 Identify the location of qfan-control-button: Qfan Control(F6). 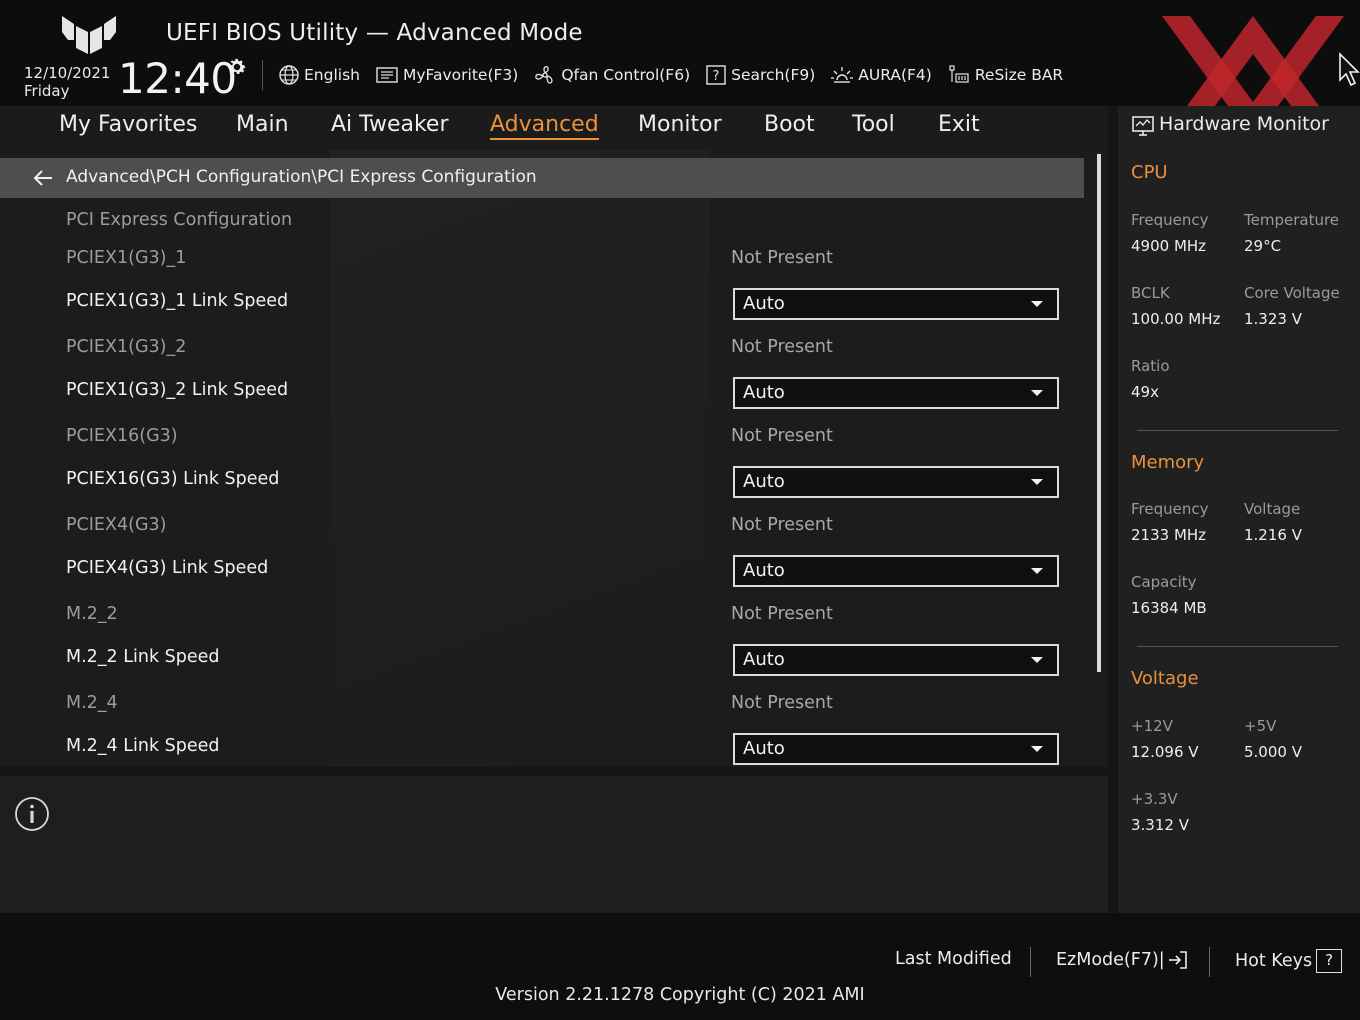
(611, 75).